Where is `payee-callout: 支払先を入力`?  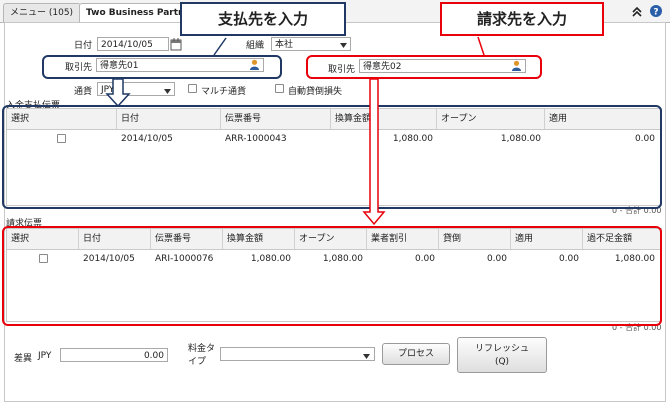
payee-callout: 支払先を入力 is located at coordinates (263, 19).